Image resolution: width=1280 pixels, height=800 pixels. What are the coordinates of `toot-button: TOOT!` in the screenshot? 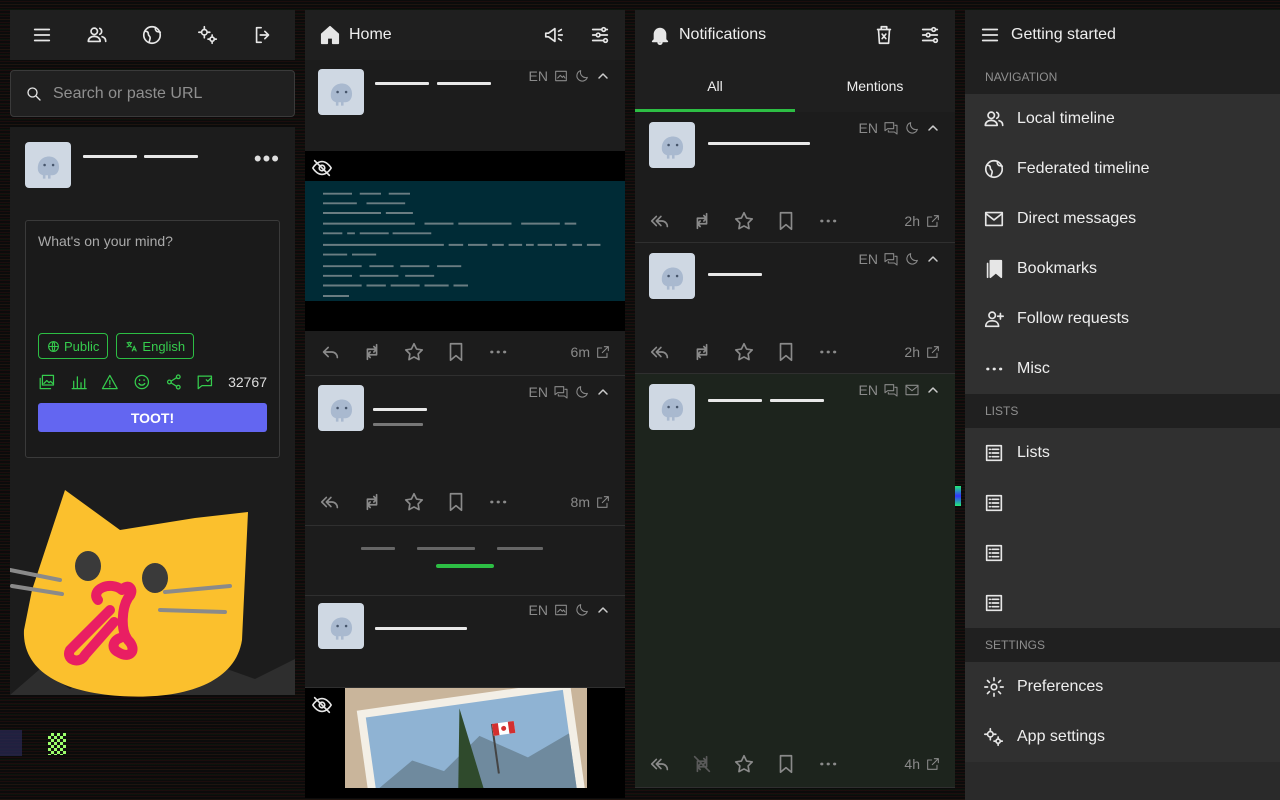 It's located at (152, 417).